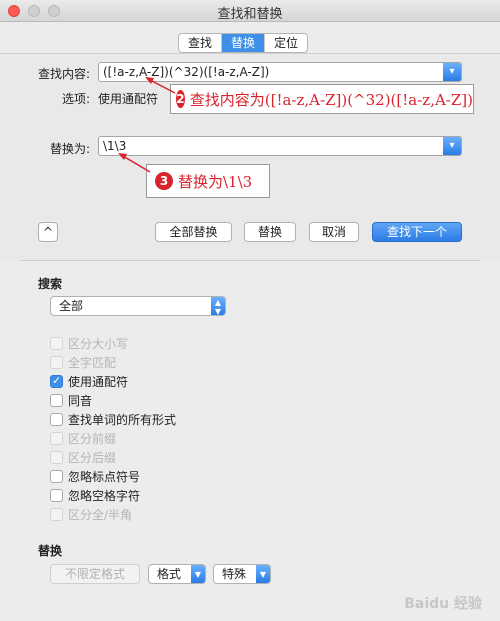 This screenshot has width=500, height=621. Describe the element at coordinates (92, 438) in the screenshot. I see `checkbox-label: 区分前缀` at that location.